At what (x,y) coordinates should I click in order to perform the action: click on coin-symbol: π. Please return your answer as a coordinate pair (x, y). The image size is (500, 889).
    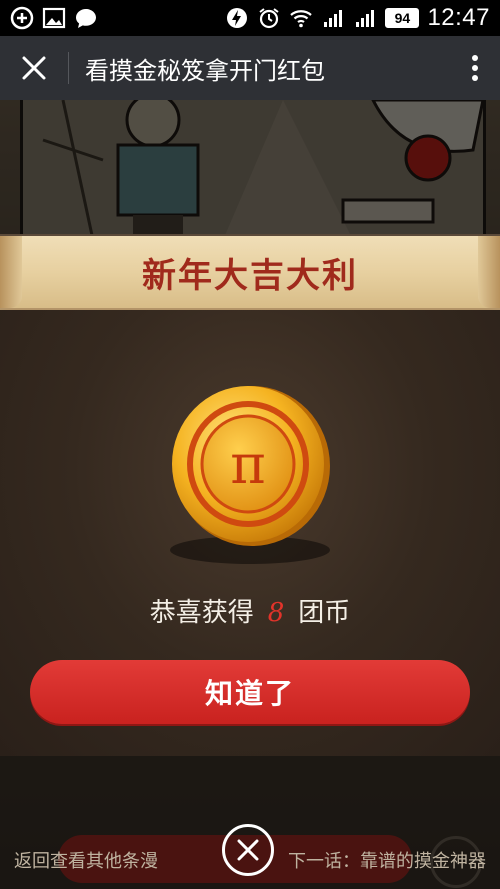
    Looking at the image, I should click on (248, 464).